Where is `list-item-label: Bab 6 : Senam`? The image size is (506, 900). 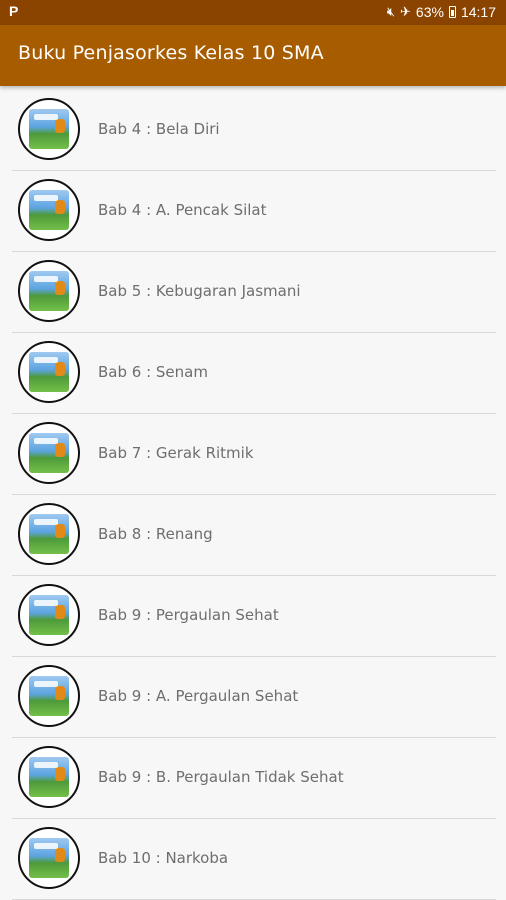
list-item-label: Bab 6 : Senam is located at coordinates (153, 372).